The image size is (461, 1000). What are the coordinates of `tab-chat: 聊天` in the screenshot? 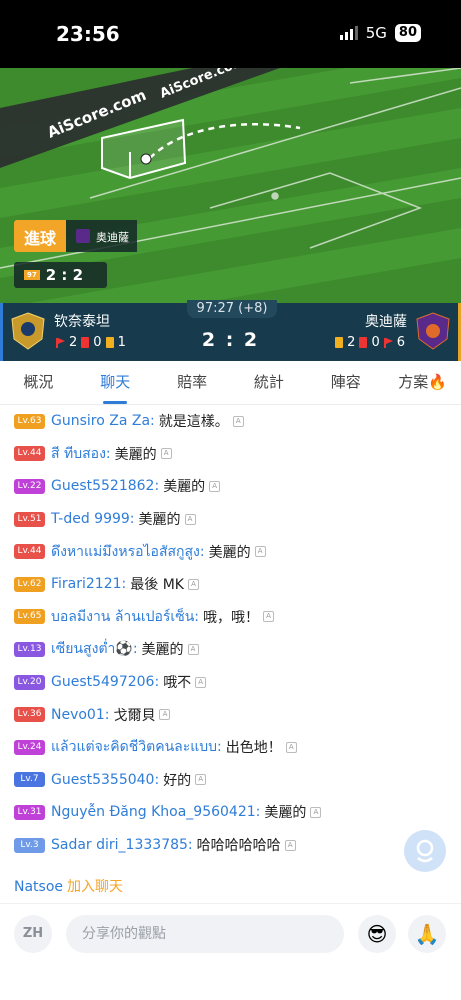 It's located at (115, 382).